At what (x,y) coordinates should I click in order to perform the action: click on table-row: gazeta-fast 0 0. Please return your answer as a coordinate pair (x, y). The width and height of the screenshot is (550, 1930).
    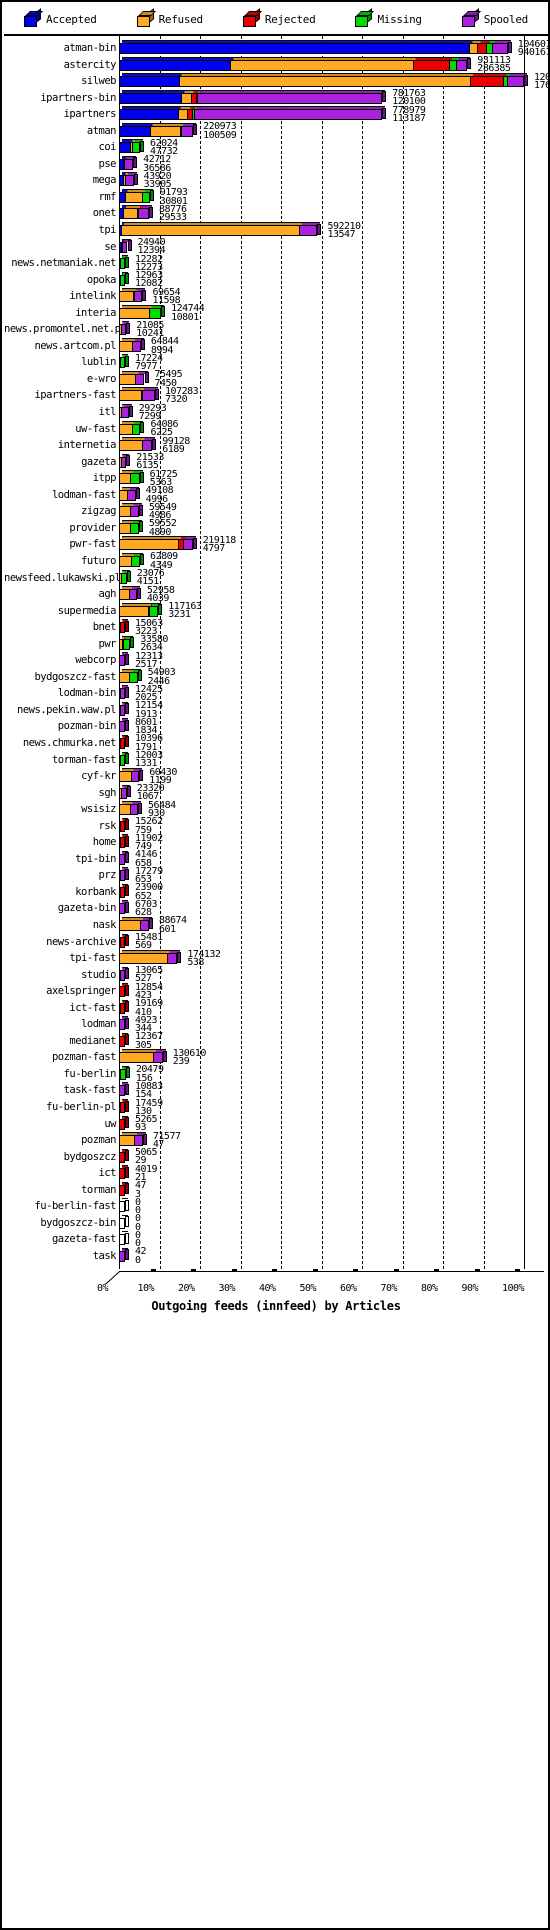
    Looking at the image, I should click on (276, 1239).